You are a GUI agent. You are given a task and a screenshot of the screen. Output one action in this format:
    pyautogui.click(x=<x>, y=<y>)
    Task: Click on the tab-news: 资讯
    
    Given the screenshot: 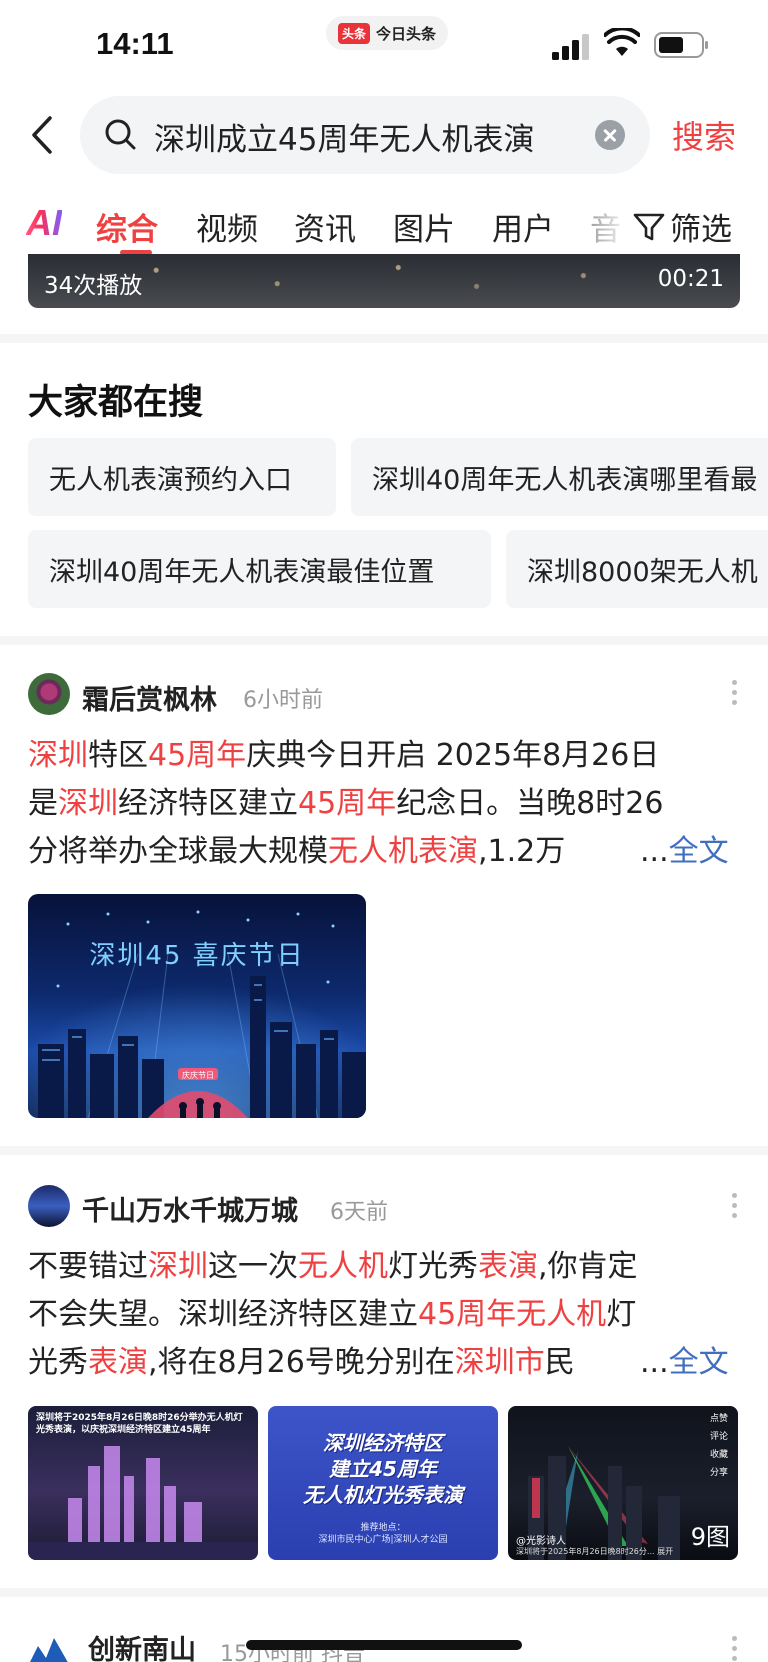 What is the action you would take?
    pyautogui.click(x=325, y=226)
    